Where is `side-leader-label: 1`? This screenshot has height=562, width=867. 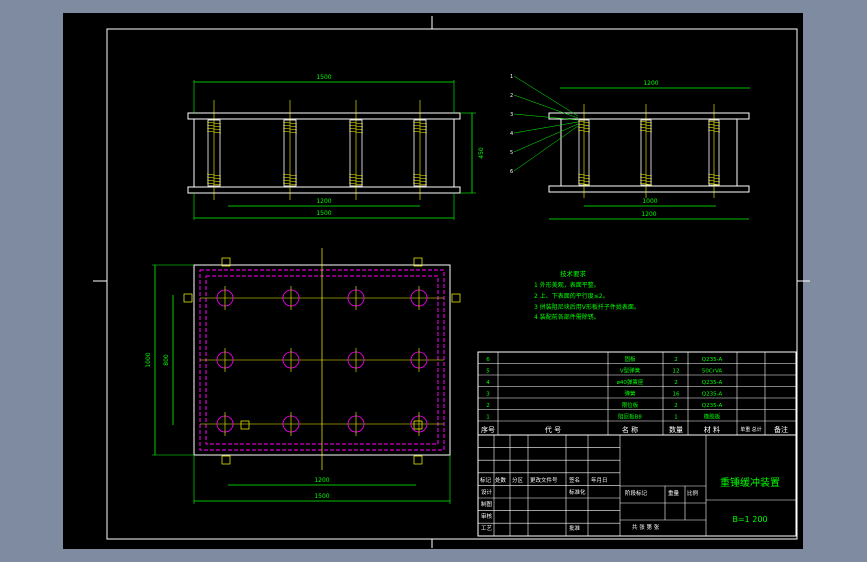 side-leader-label: 1 is located at coordinates (511, 77).